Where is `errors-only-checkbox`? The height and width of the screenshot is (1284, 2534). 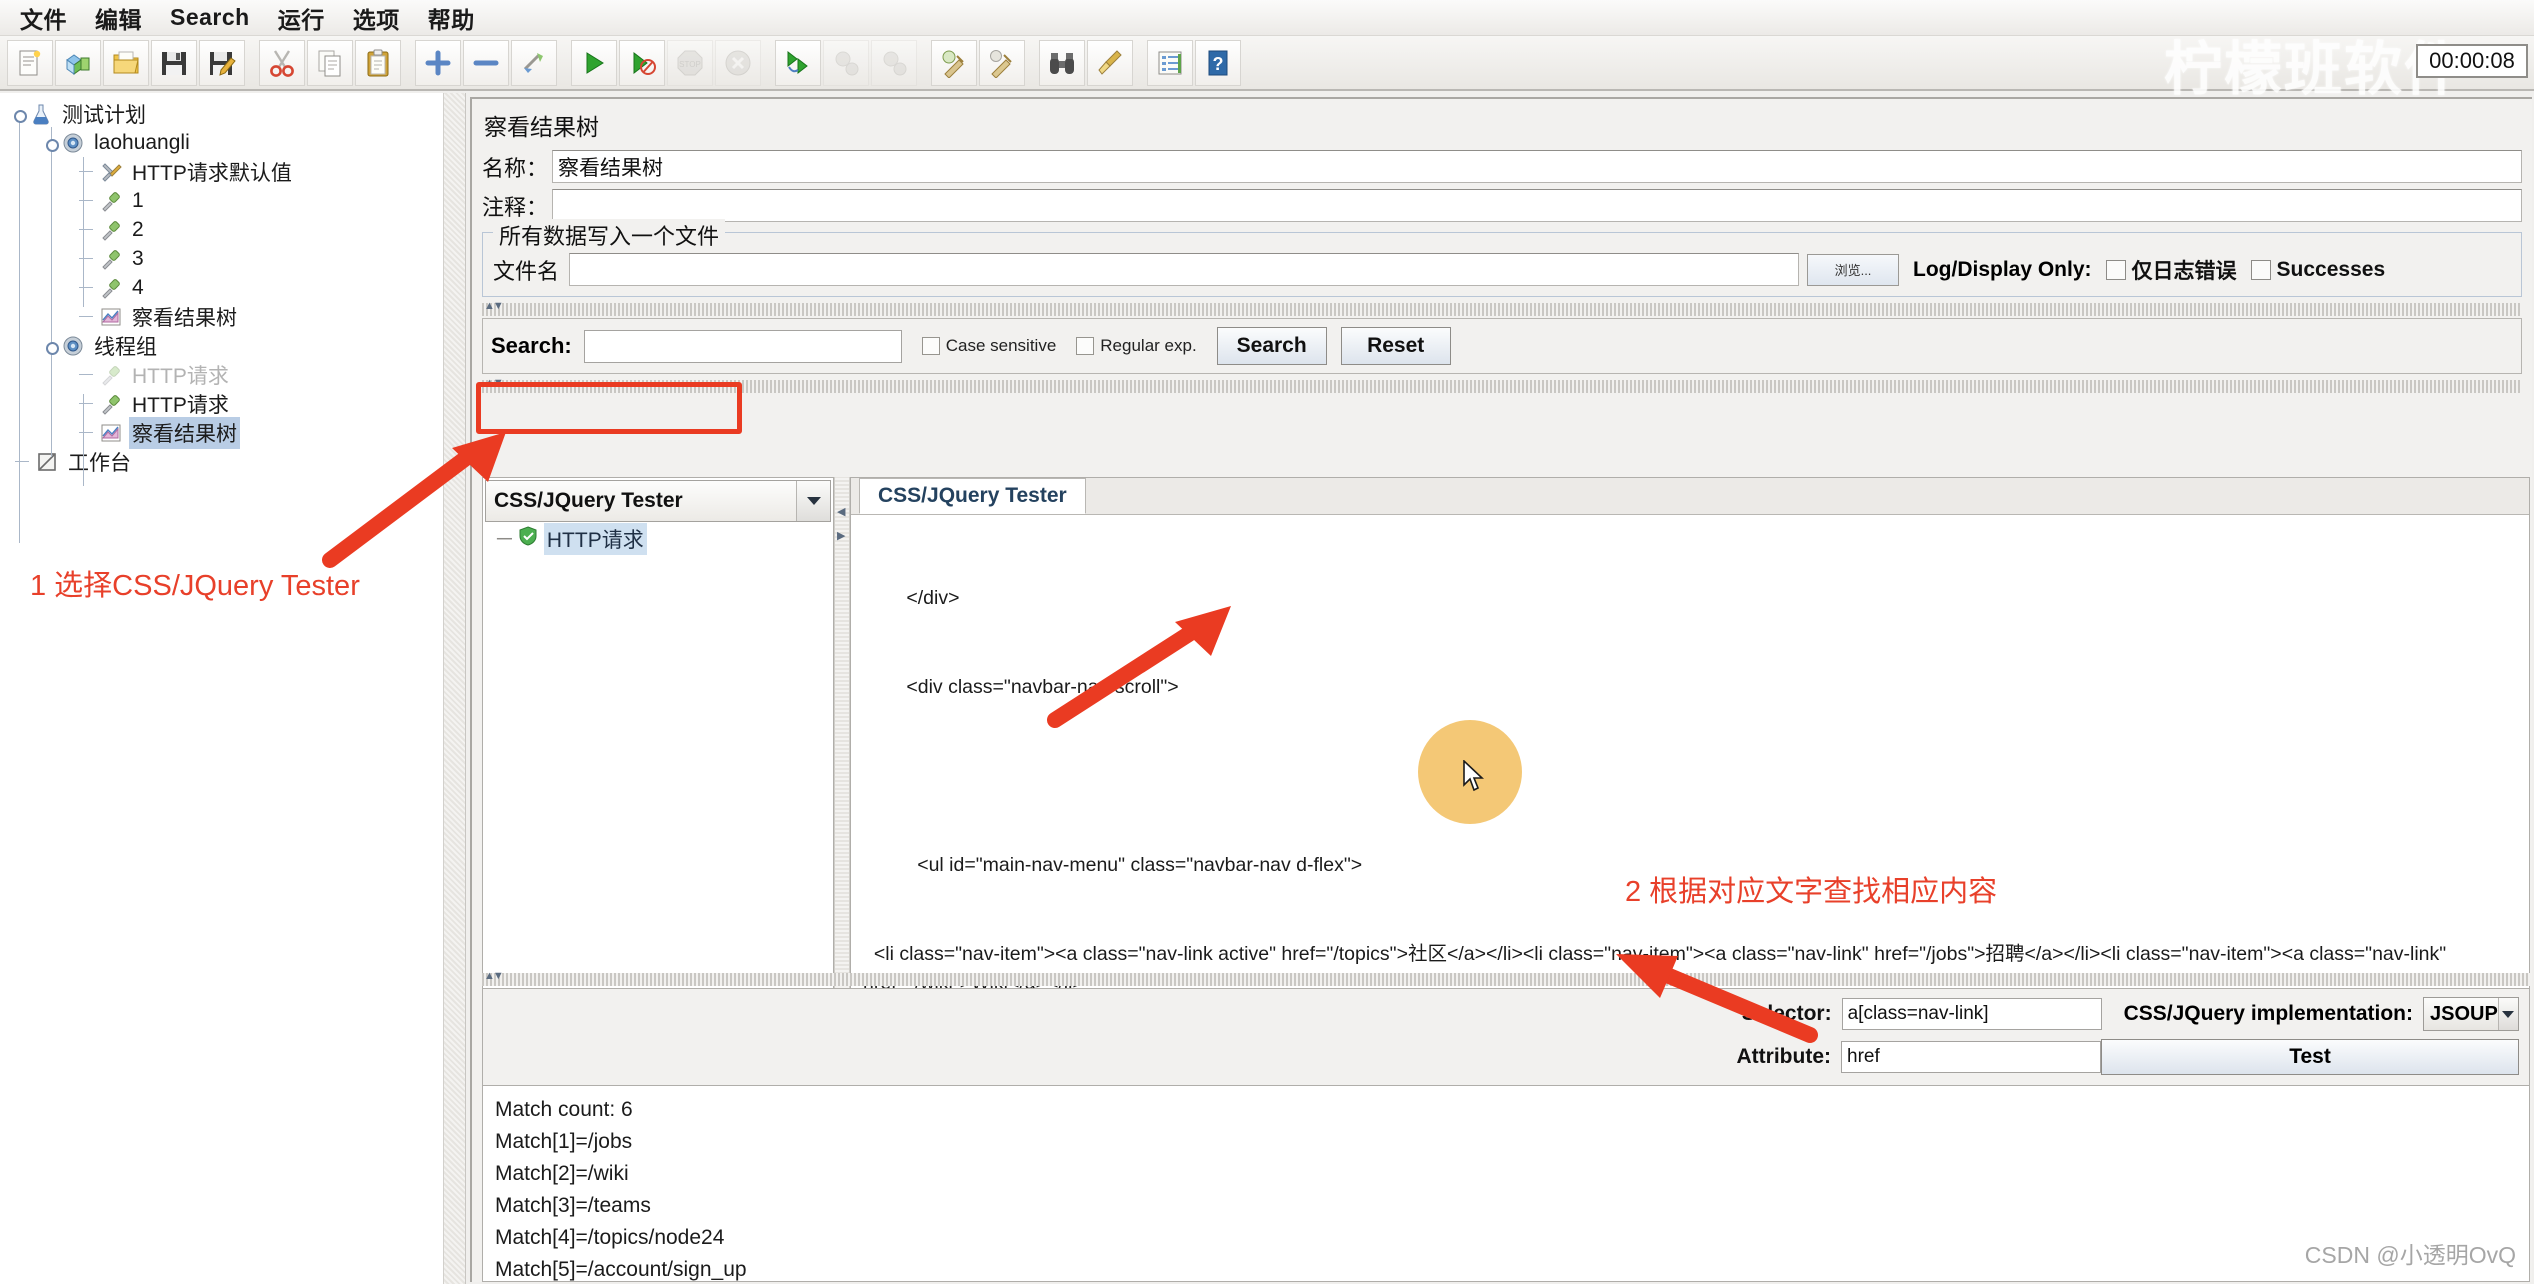 errors-only-checkbox is located at coordinates (2115, 269).